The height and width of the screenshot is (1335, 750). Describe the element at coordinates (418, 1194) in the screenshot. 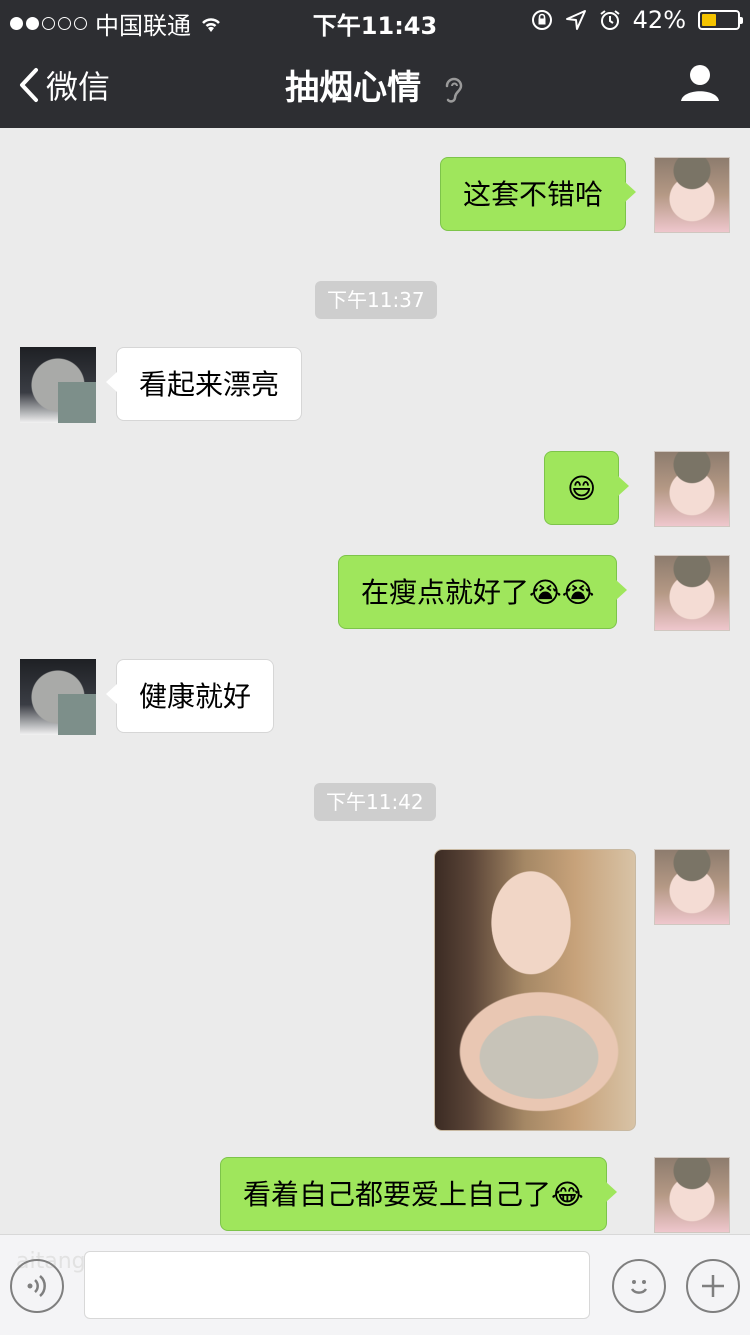

I see `sent-message: 看着自己都要爱上自己了😂` at that location.